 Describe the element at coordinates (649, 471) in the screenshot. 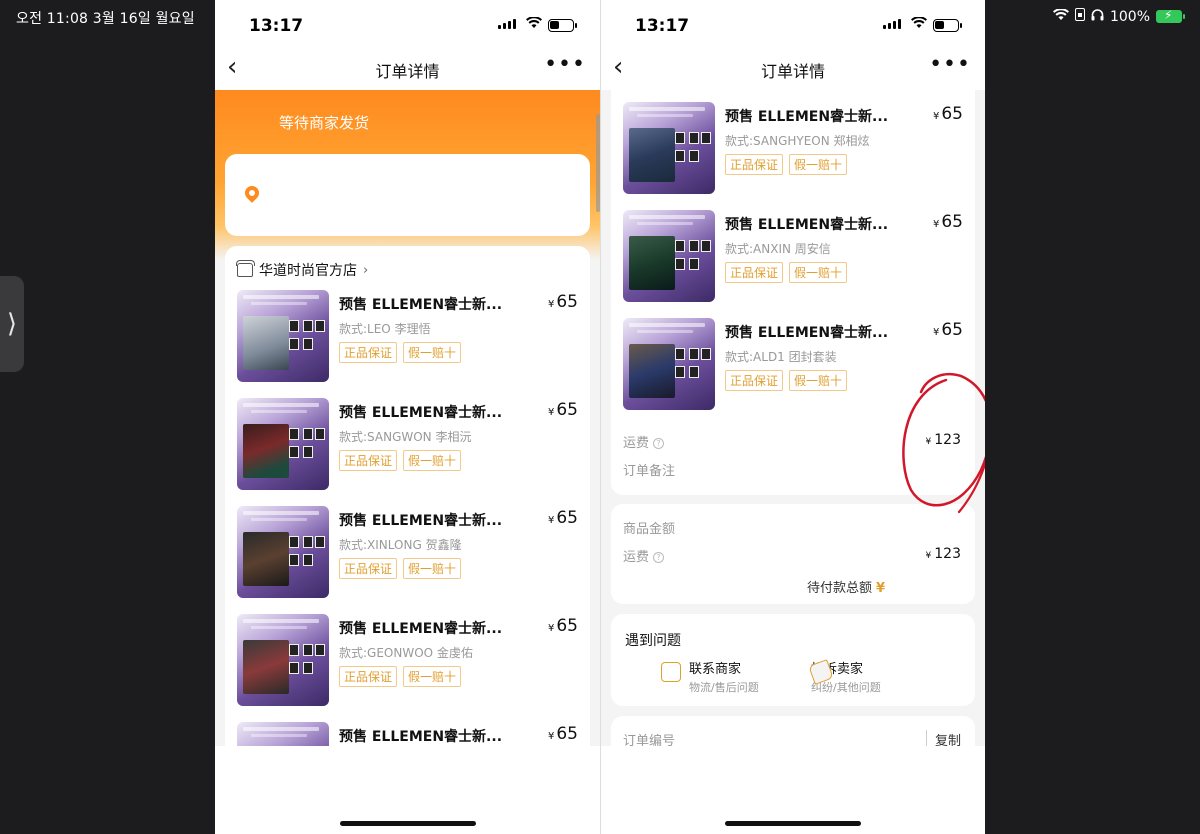

I see `remark-label: 订单备注` at that location.